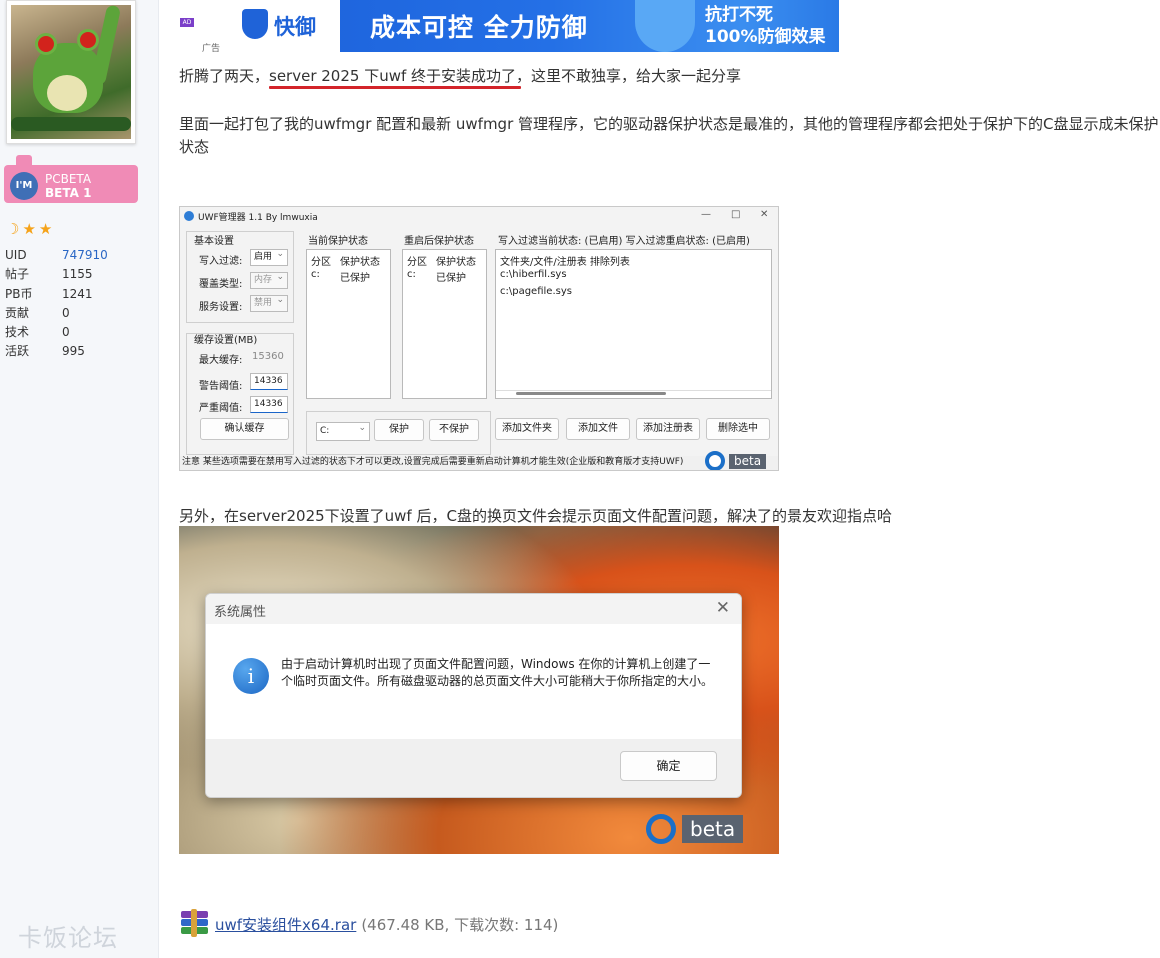 Image resolution: width=1160 pixels, height=958 pixels. I want to click on ad-banner: 快御 广告 成本可控 全力防御 抗打不死 100%防御效果, so click(519, 26).